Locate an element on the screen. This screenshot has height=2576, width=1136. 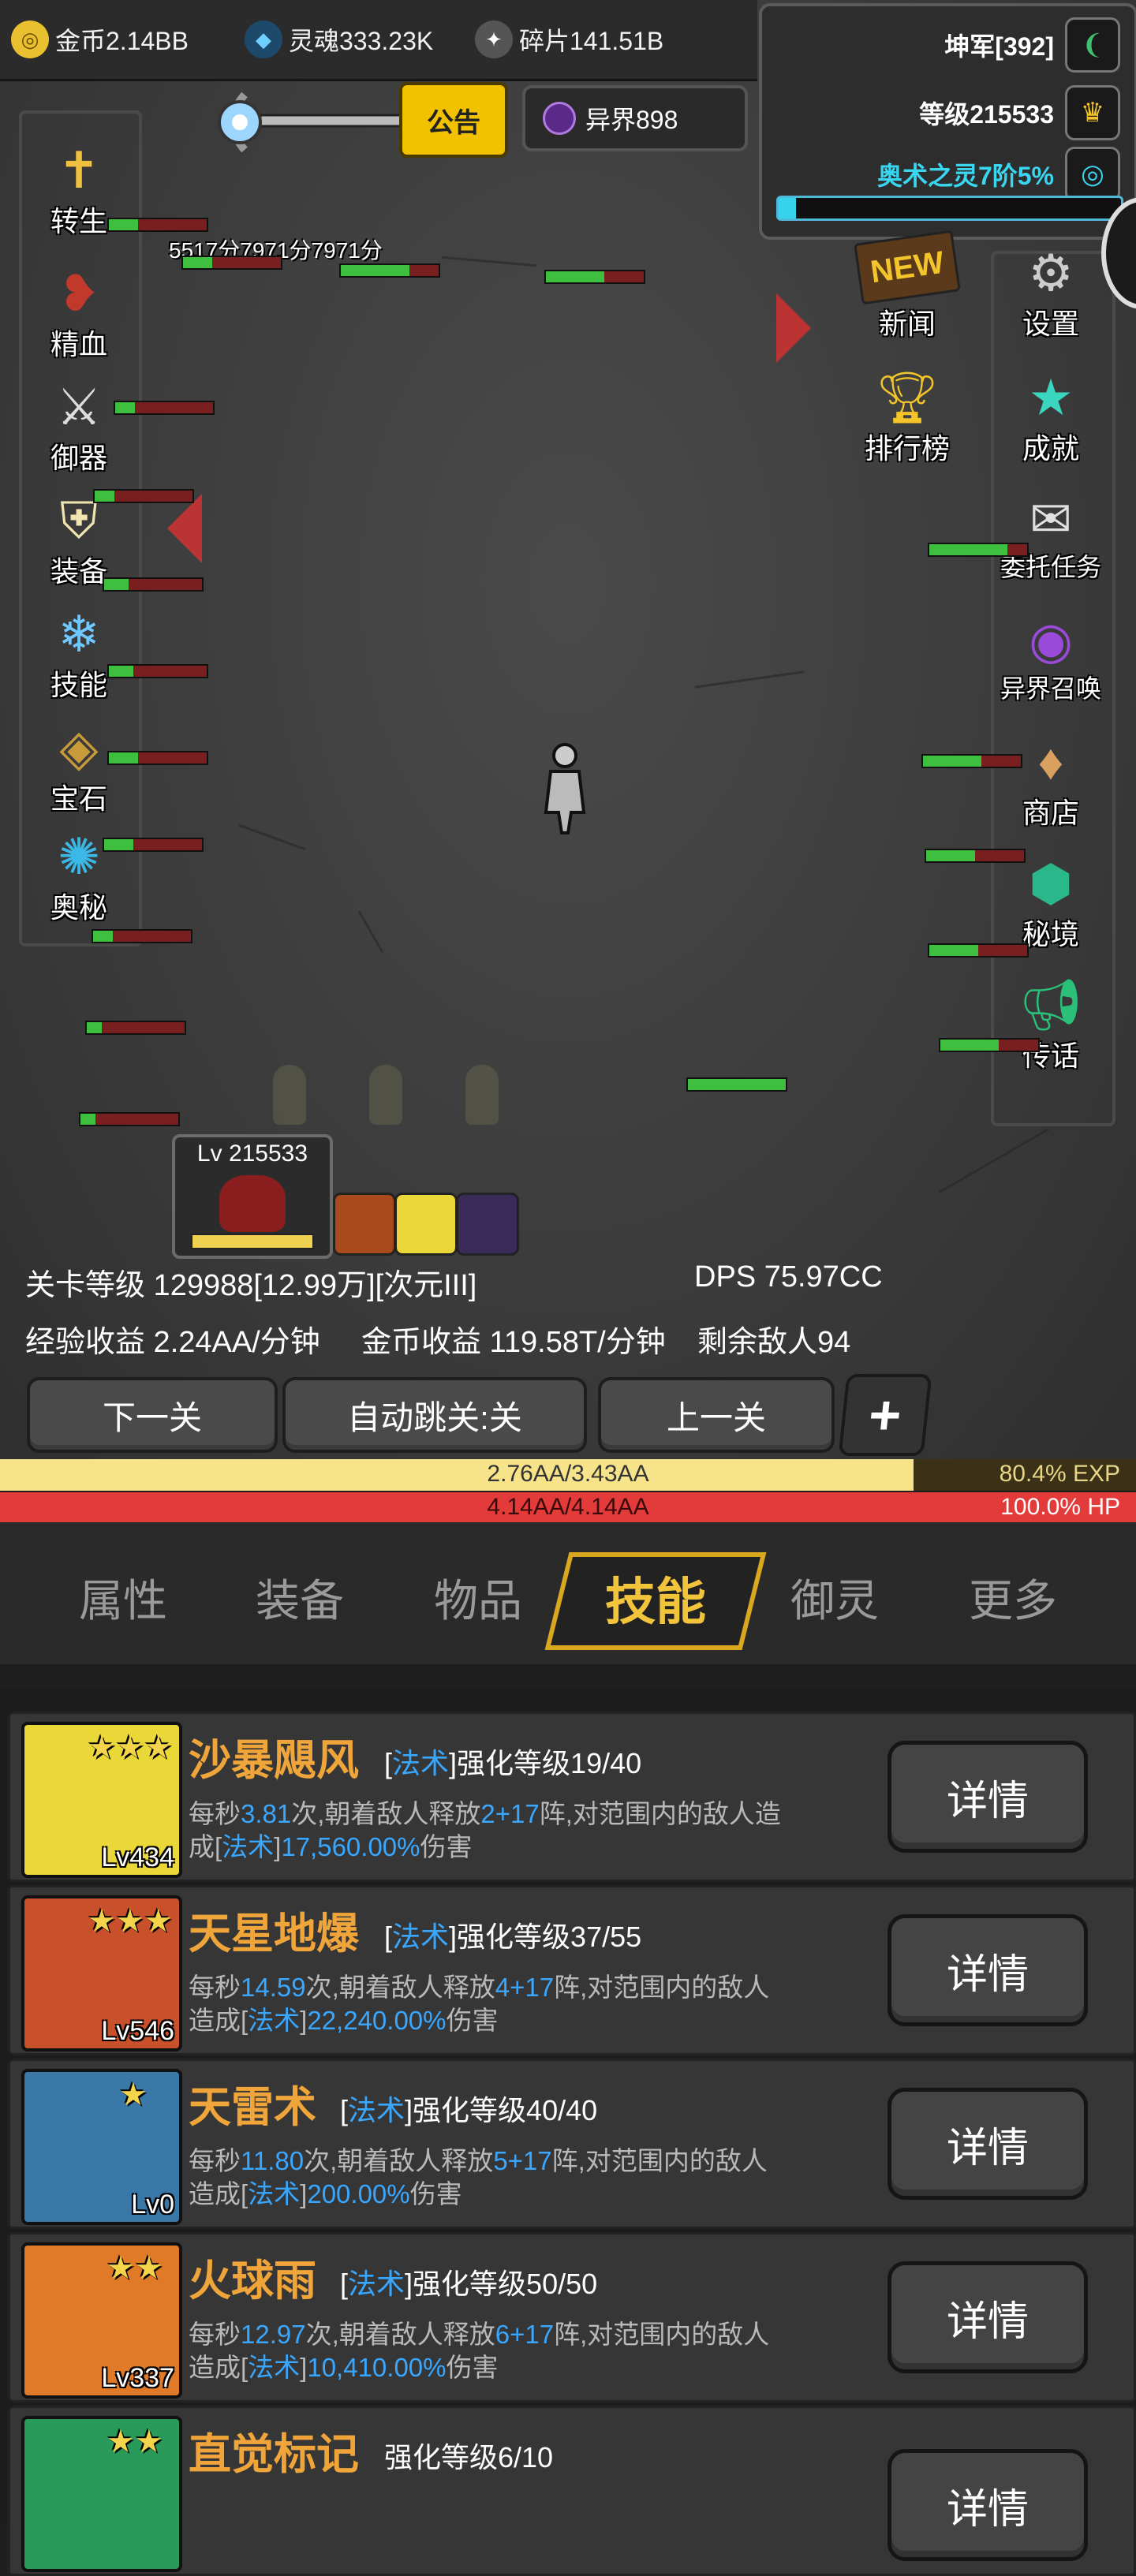
hero-character is located at coordinates (565, 788).